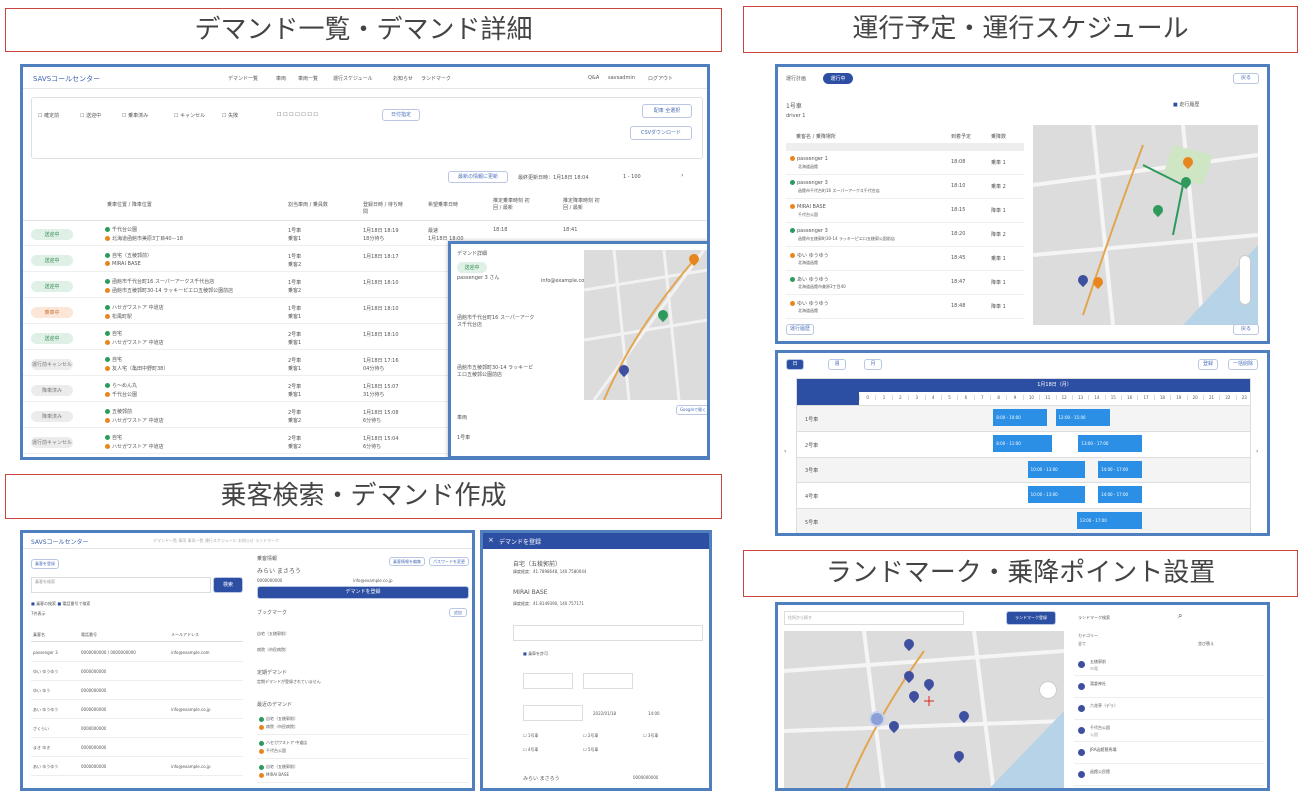 The image size is (1304, 791). What do you see at coordinates (491, 540) in the screenshot?
I see `create-close-icon: ×` at bounding box center [491, 540].